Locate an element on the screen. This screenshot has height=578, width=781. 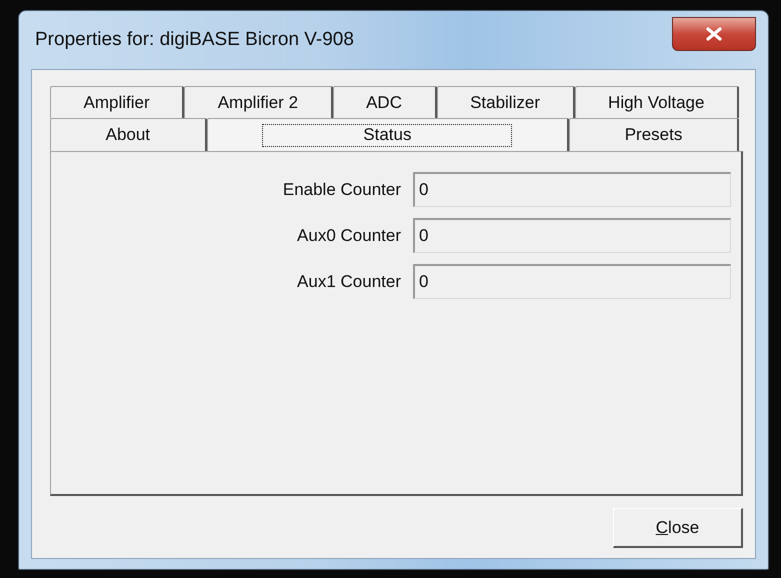
field-label: Aux1 Counter is located at coordinates (348, 282).